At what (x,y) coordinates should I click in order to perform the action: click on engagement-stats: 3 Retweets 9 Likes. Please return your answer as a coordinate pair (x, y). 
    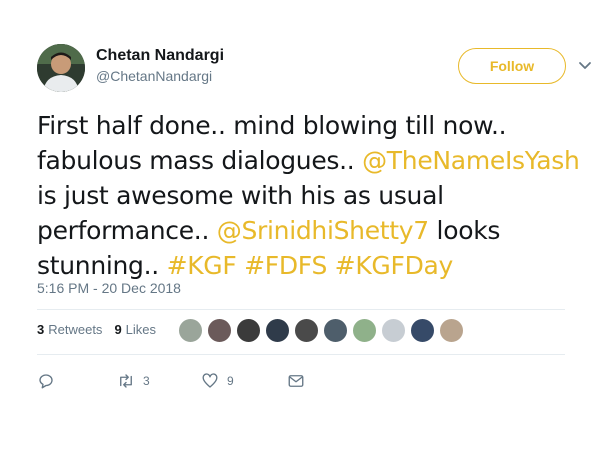
    Looking at the image, I should click on (96, 329).